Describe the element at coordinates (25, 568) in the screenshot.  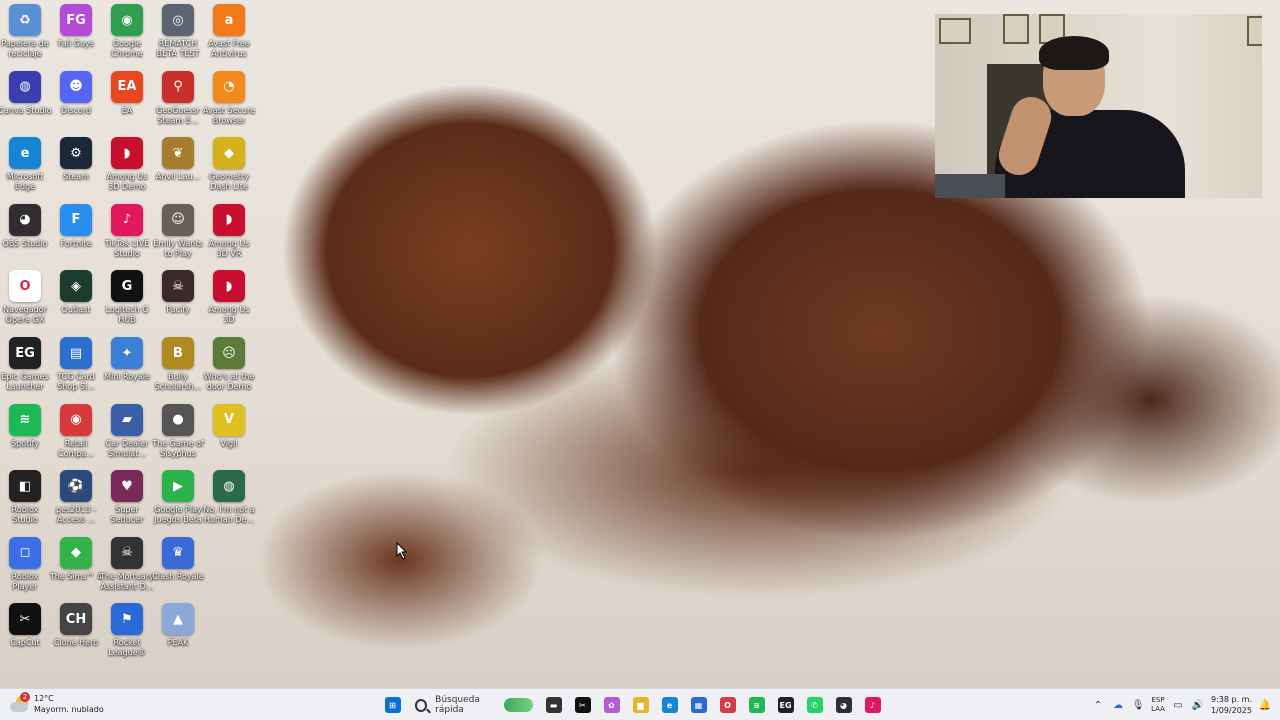
I see `desktop-icon: ◻ Roblox Player` at that location.